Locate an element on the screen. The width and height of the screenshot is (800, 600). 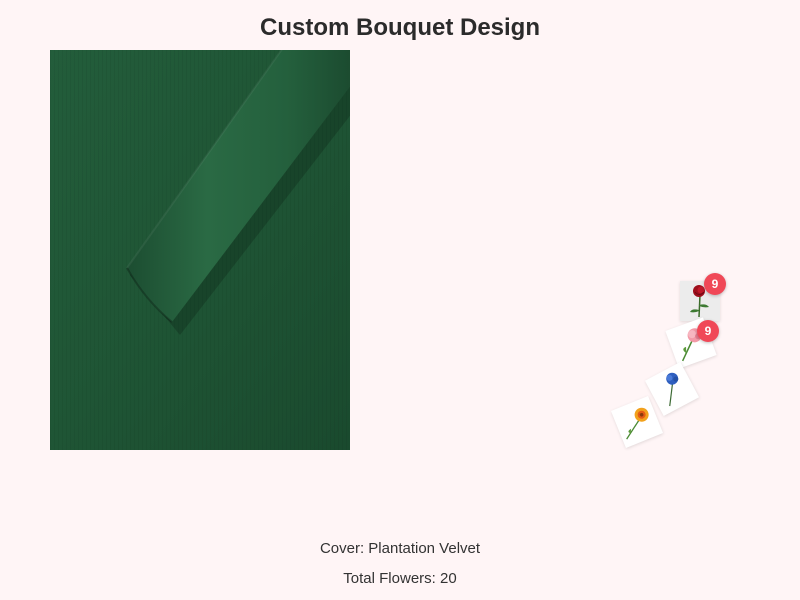
page-title: Custom Bouquet Design is located at coordinates (400, 27).